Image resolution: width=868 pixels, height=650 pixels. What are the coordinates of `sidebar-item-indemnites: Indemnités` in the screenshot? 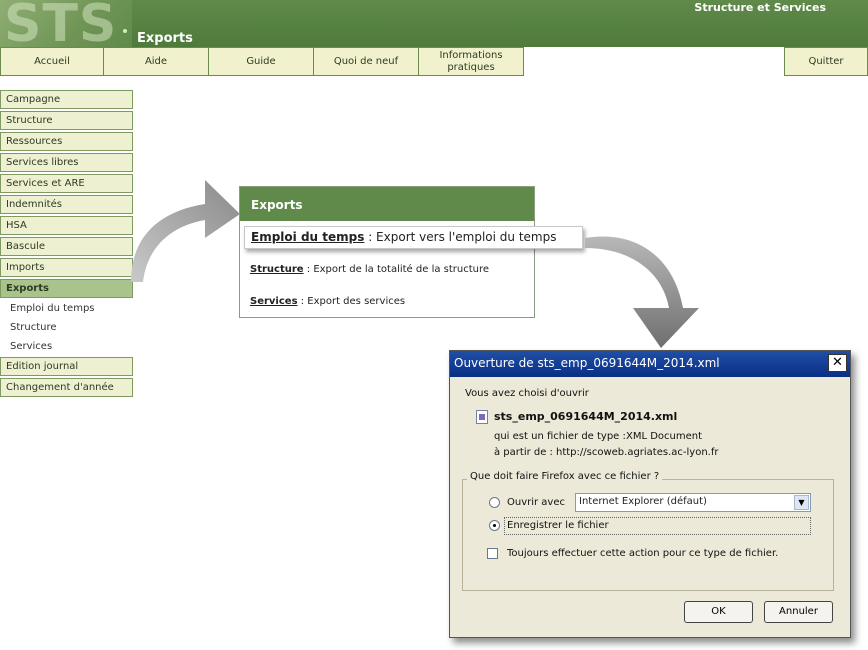 It's located at (66, 204).